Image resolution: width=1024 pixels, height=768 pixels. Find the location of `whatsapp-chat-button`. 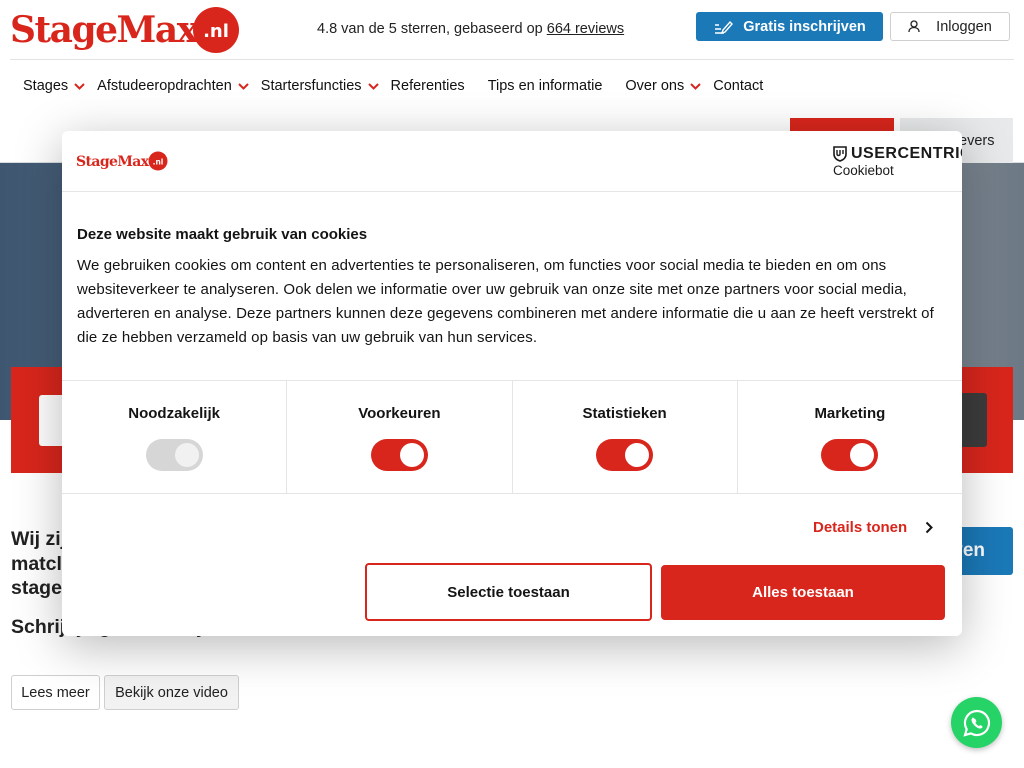

whatsapp-chat-button is located at coordinates (976, 722).